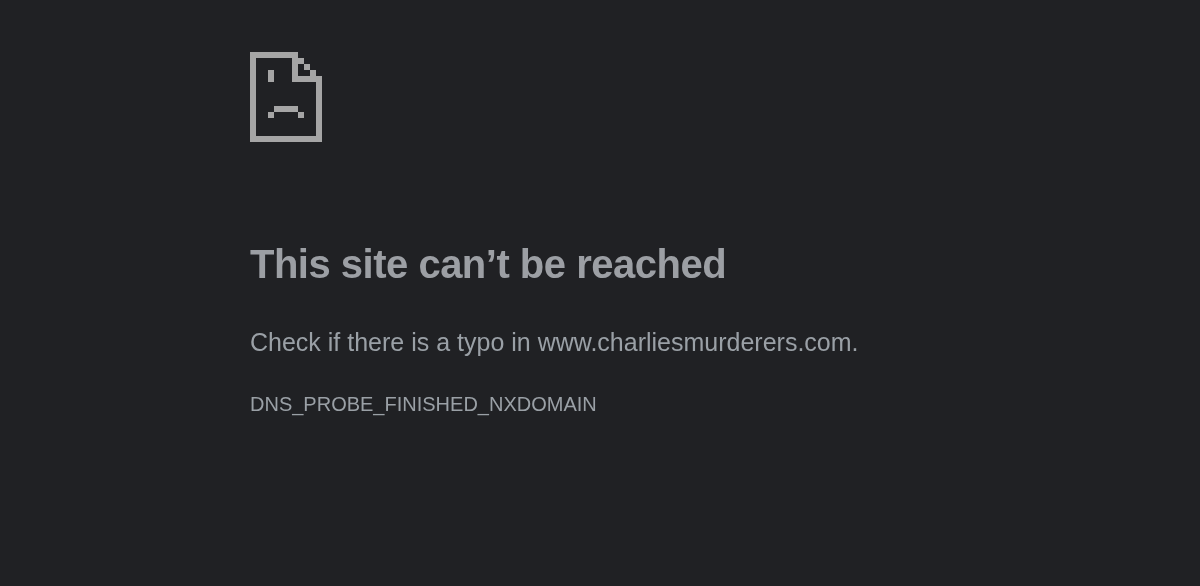 The image size is (1200, 586). What do you see at coordinates (286, 97) in the screenshot?
I see `sad-page-icon` at bounding box center [286, 97].